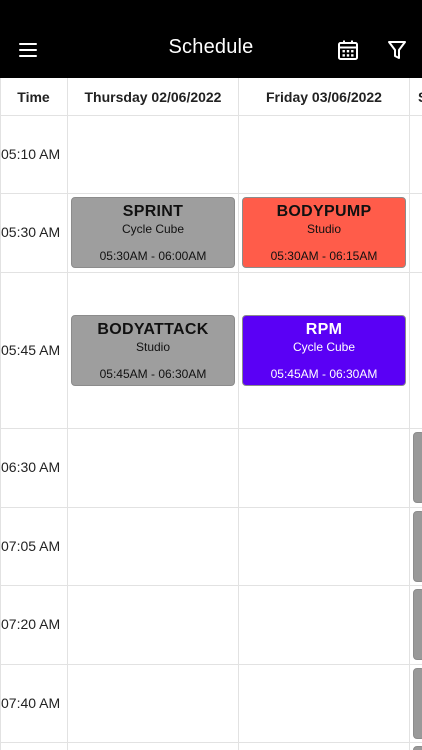  Describe the element at coordinates (31, 232) in the screenshot. I see `time-label: 05:30 AM` at that location.